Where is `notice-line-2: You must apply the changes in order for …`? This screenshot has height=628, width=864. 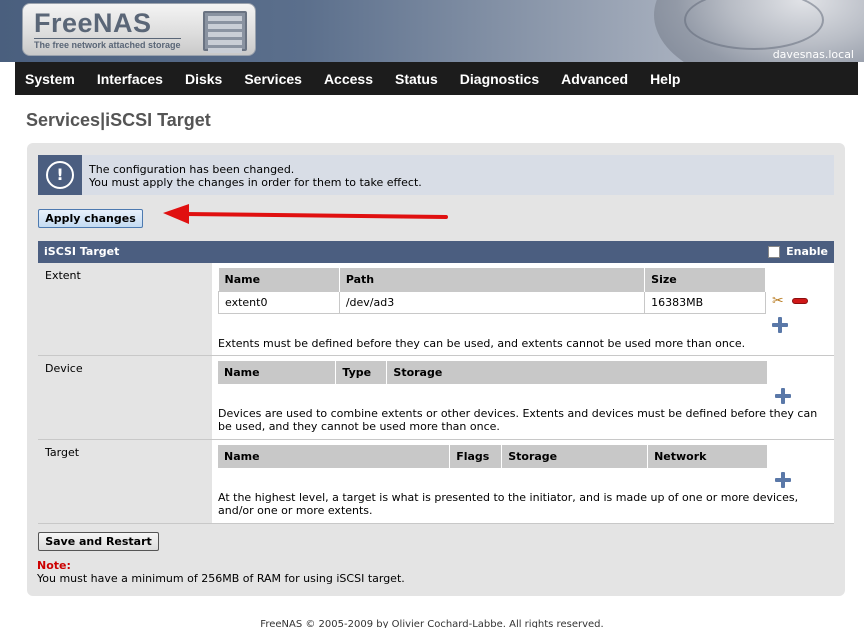
notice-line-2: You must apply the changes in order for … is located at coordinates (255, 182).